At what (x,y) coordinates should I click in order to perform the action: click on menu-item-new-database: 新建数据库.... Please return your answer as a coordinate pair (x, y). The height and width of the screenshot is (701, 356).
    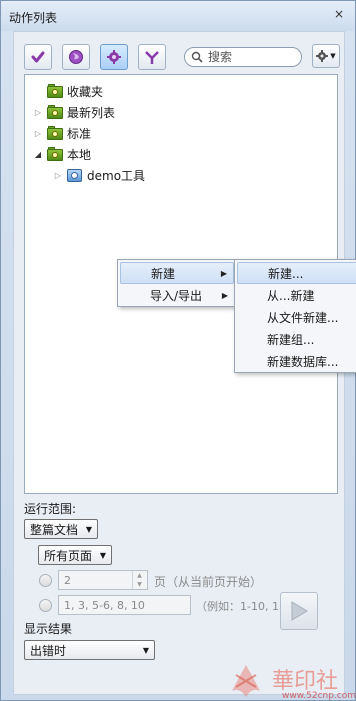
    Looking at the image, I should click on (296, 361).